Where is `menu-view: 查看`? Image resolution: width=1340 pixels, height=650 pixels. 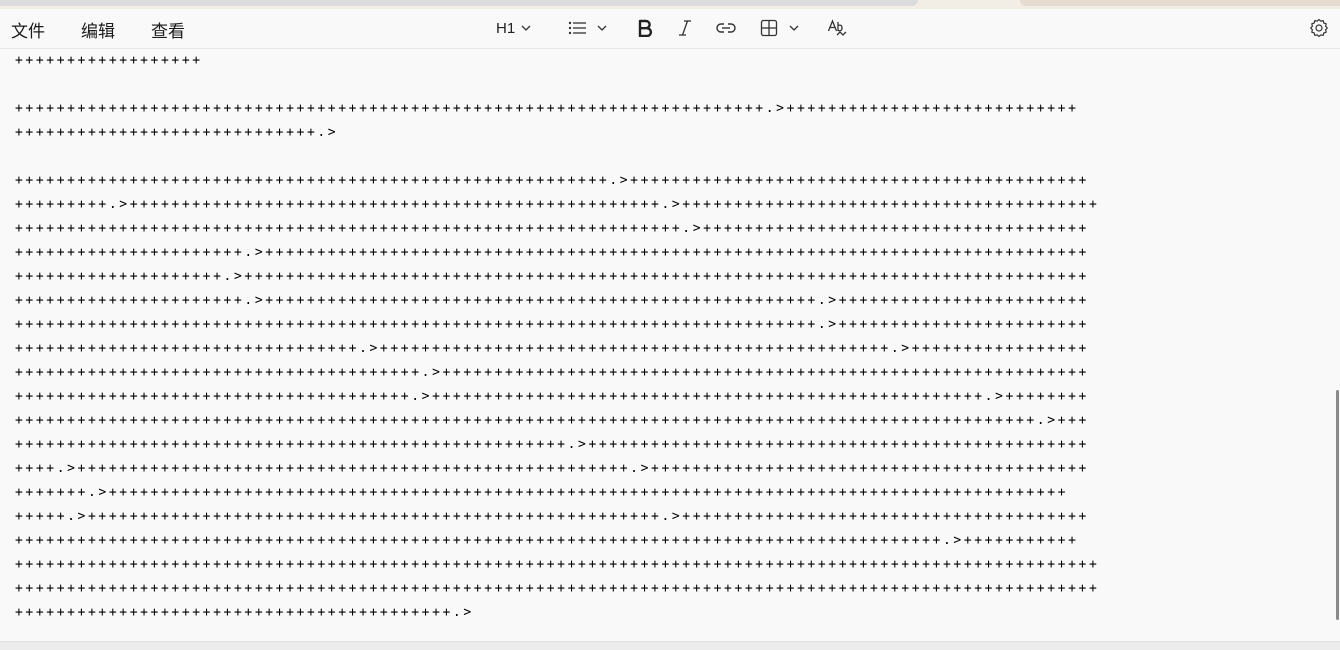
menu-view: 查看 is located at coordinates (168, 29).